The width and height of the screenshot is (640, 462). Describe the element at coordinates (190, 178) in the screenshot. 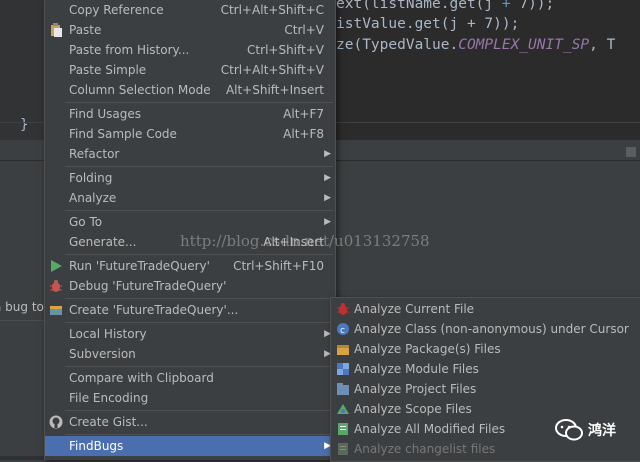

I see `menu-item-folding: Folding ▶` at that location.